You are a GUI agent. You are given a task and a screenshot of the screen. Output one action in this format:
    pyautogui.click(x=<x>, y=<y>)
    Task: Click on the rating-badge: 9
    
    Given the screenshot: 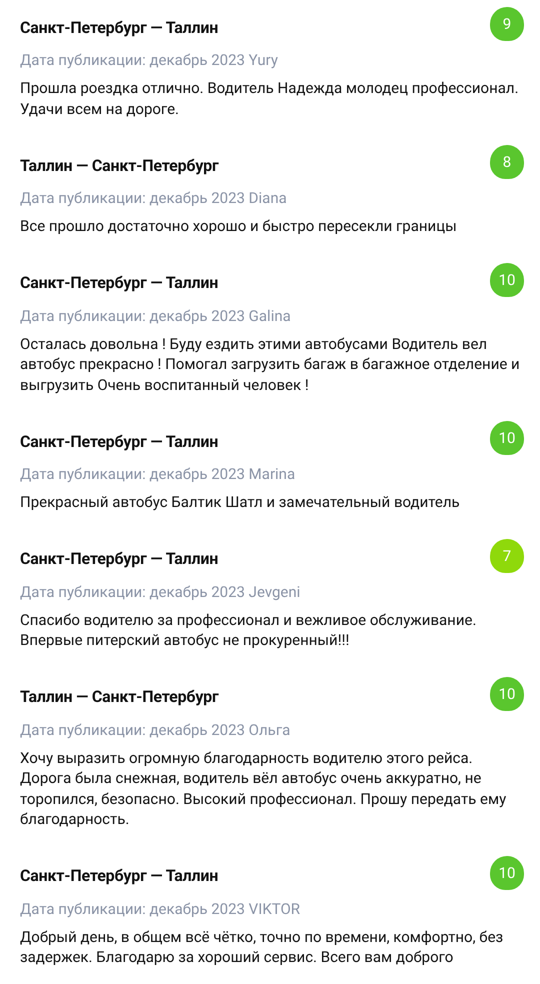 What is the action you would take?
    pyautogui.click(x=507, y=24)
    